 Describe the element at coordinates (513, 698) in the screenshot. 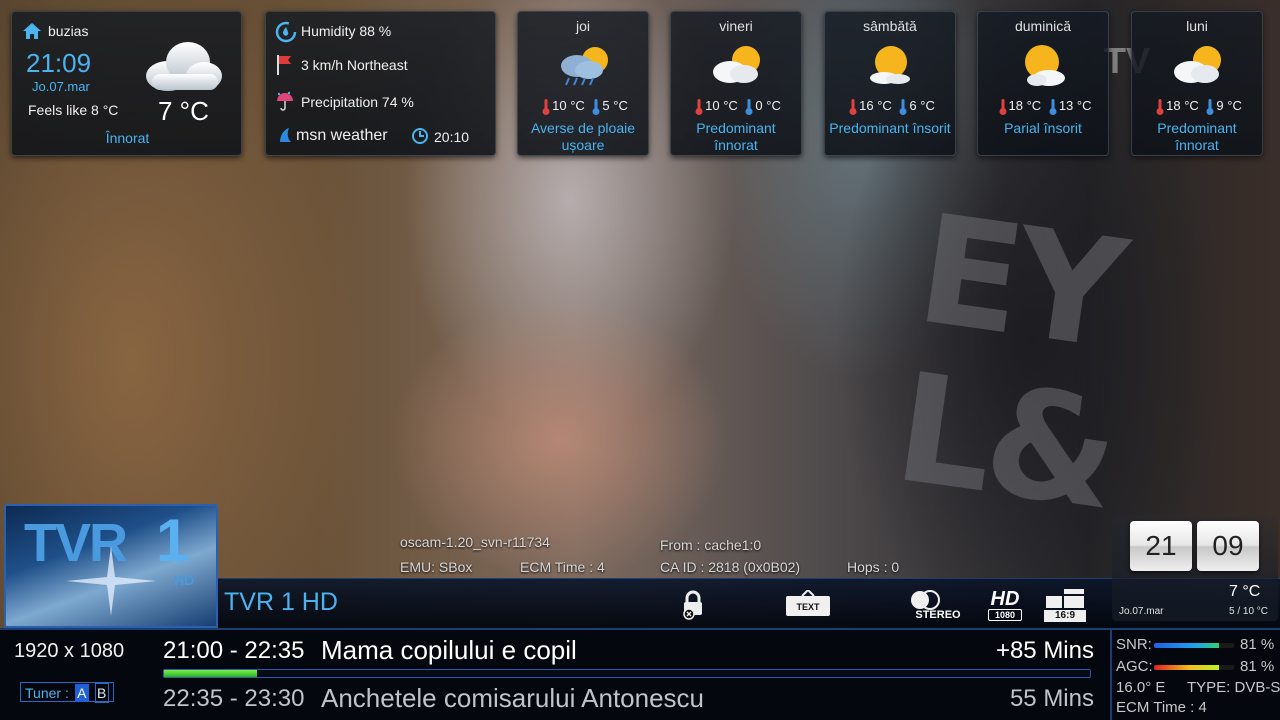

I see `epg-next-title: Anchetele comisarului Antonescu` at that location.